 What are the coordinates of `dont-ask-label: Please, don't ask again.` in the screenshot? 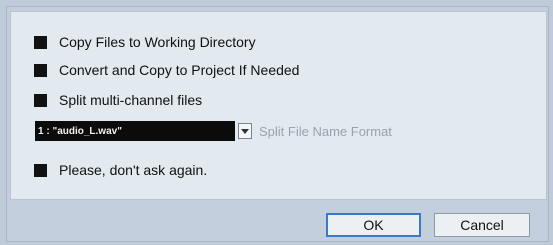 It's located at (133, 170).